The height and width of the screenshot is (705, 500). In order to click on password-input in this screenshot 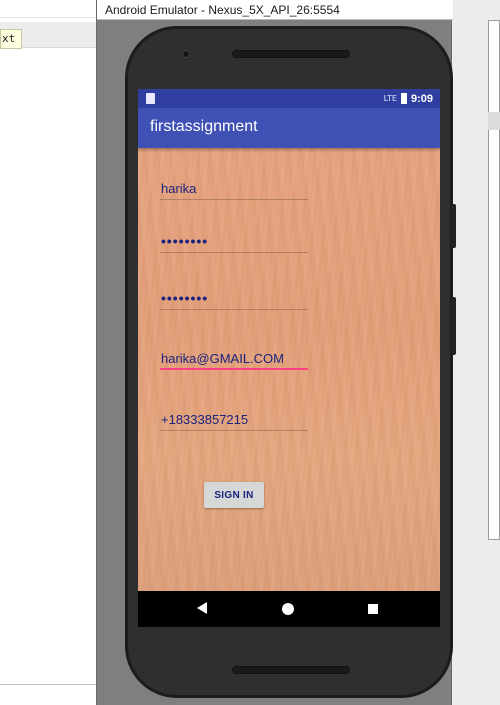, I will do `click(234, 241)`.